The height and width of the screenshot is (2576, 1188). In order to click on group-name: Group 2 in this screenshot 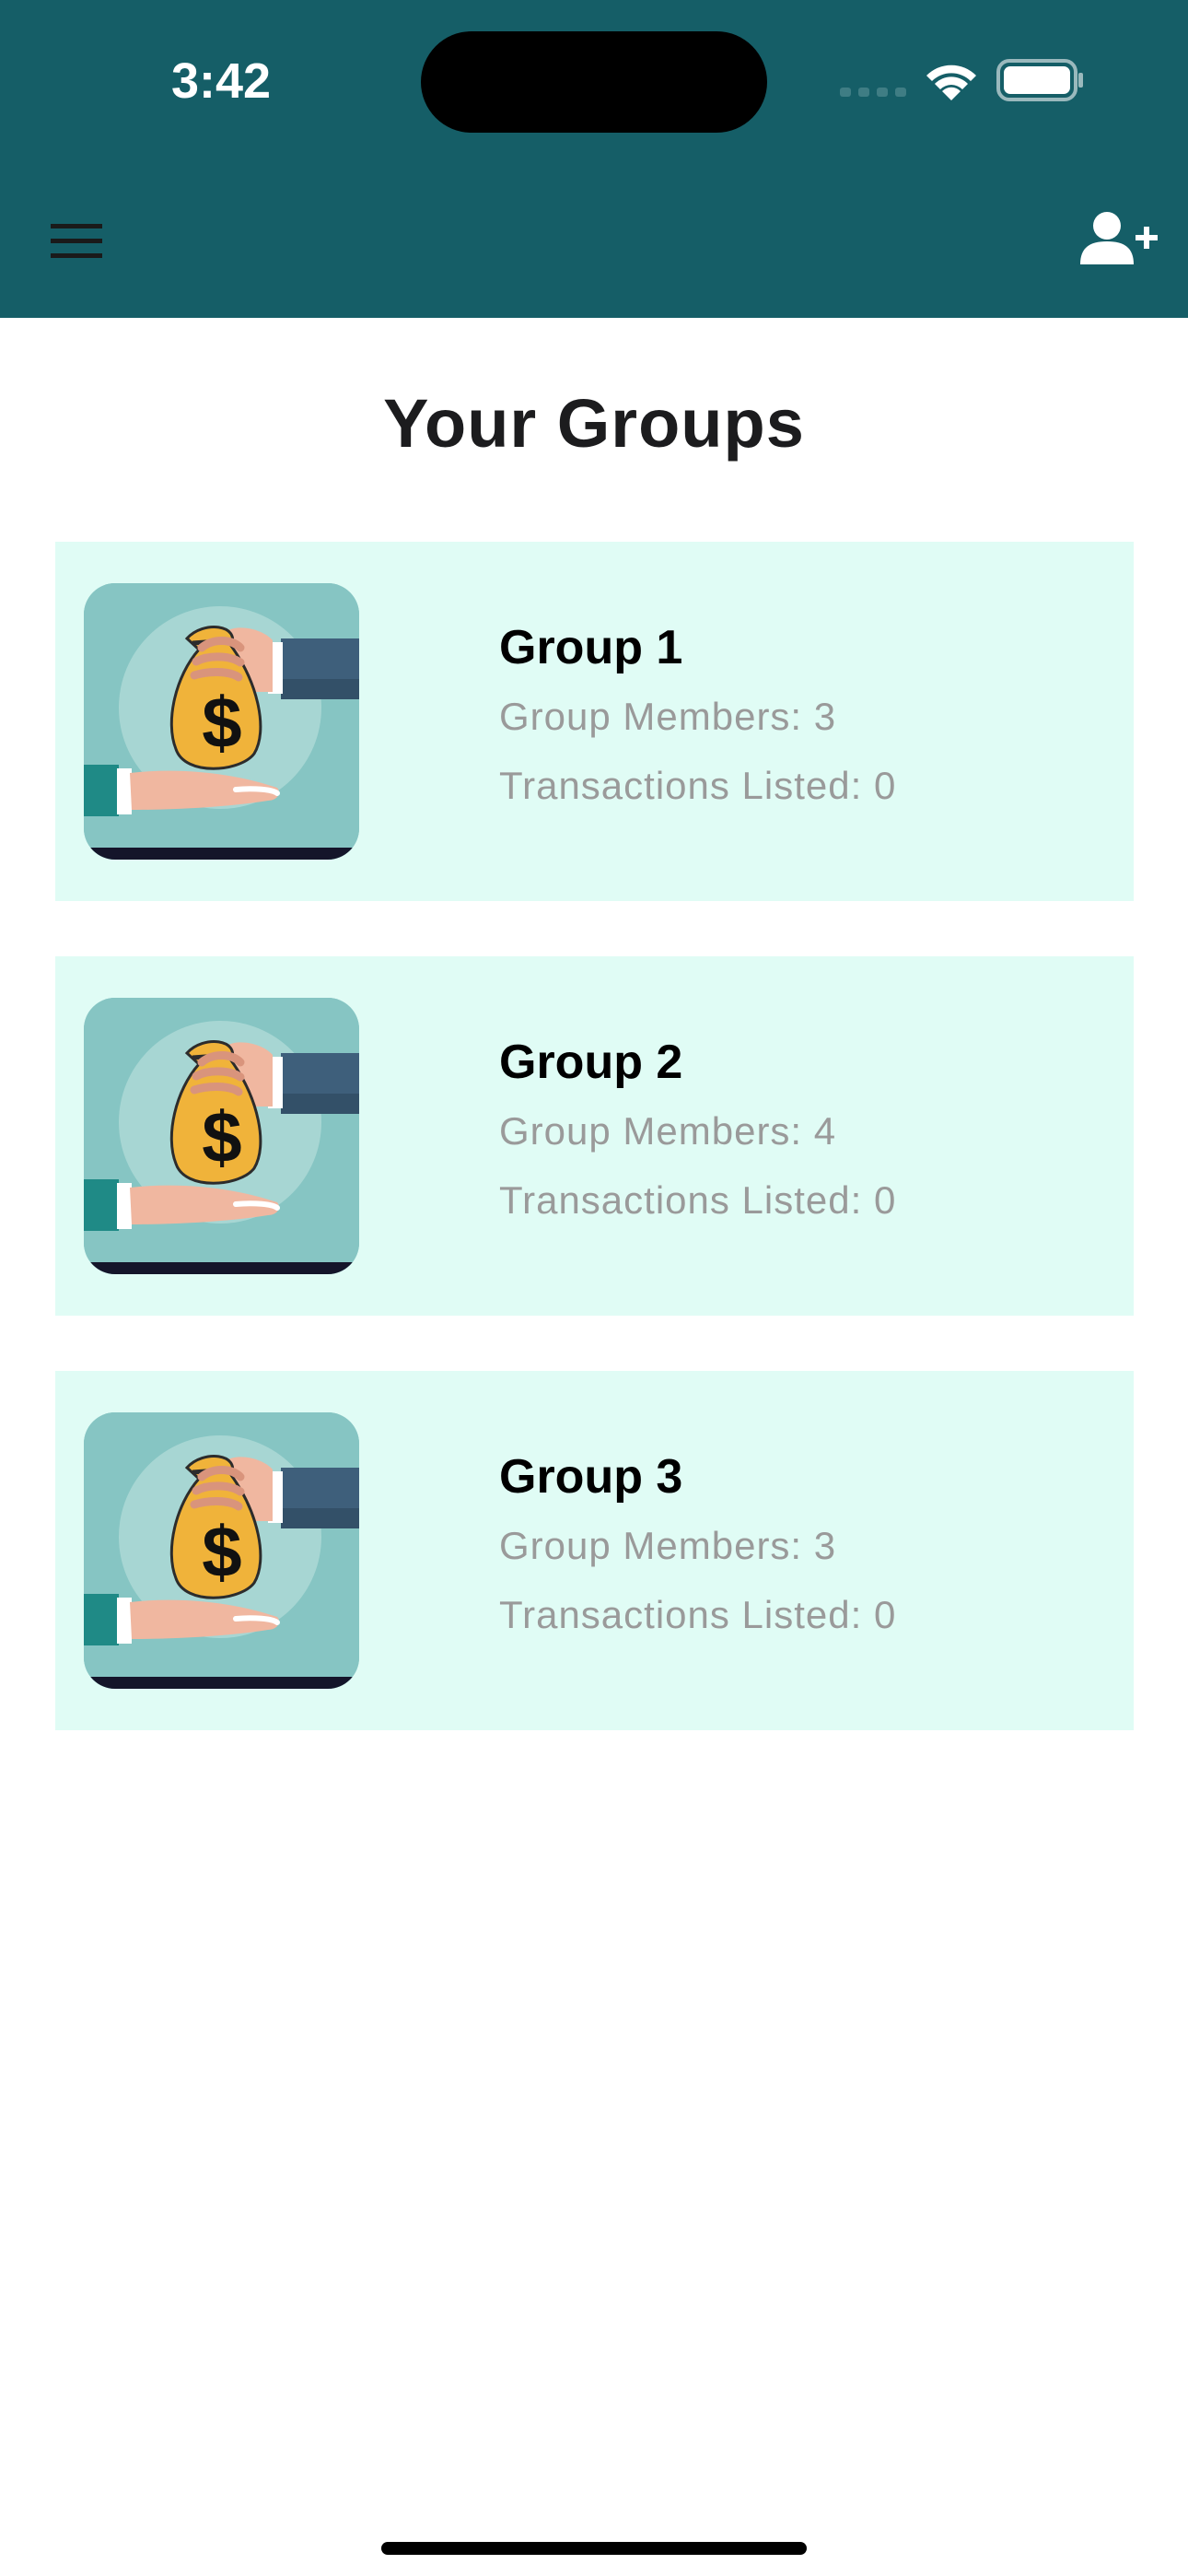, I will do `click(591, 1062)`.